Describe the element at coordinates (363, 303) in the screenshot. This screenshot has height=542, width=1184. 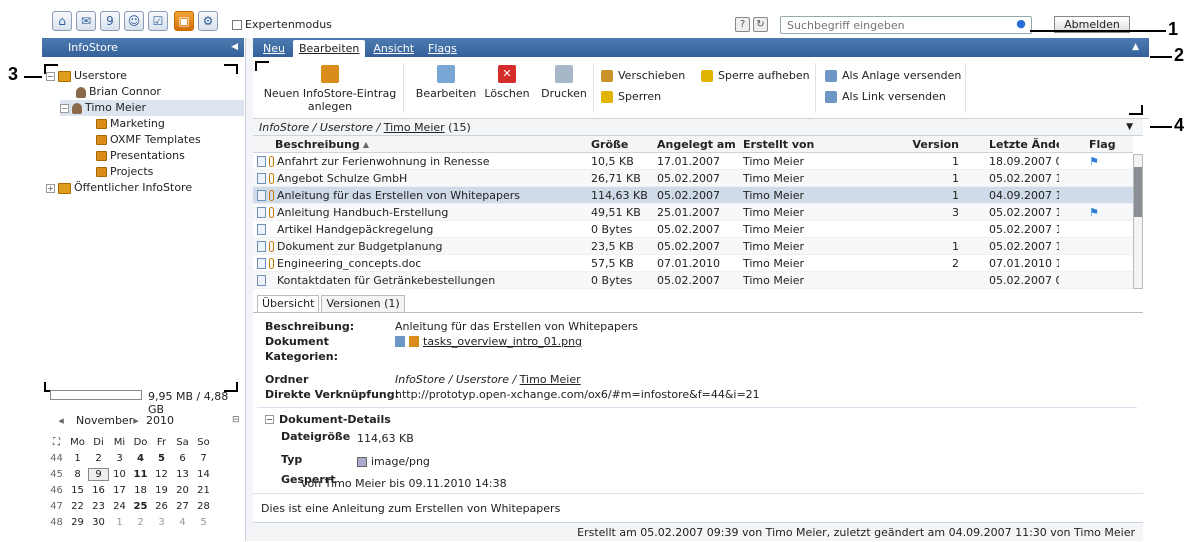
I see `tab-versionen: Versionen (1)` at that location.